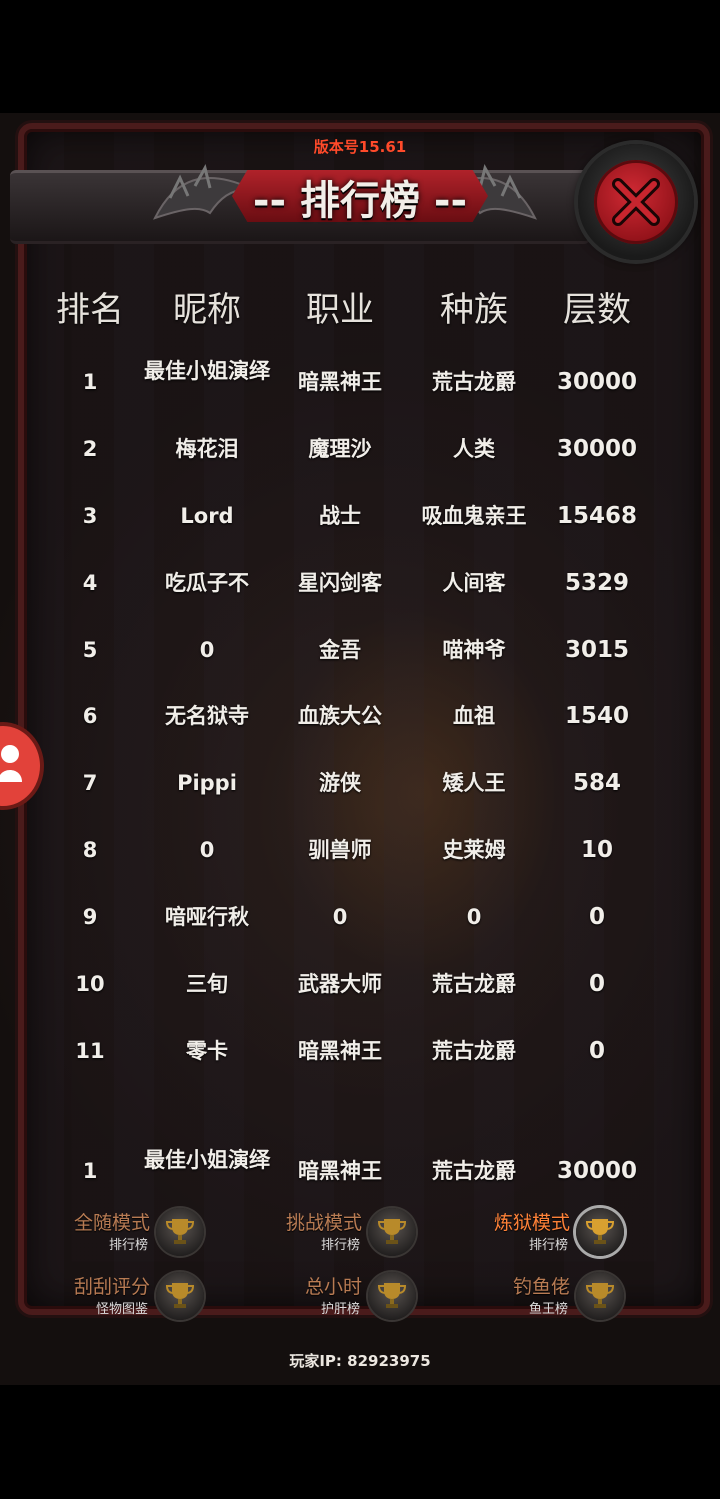 This screenshot has width=720, height=1499. I want to click on class-cell: 武器大师, so click(340, 984).